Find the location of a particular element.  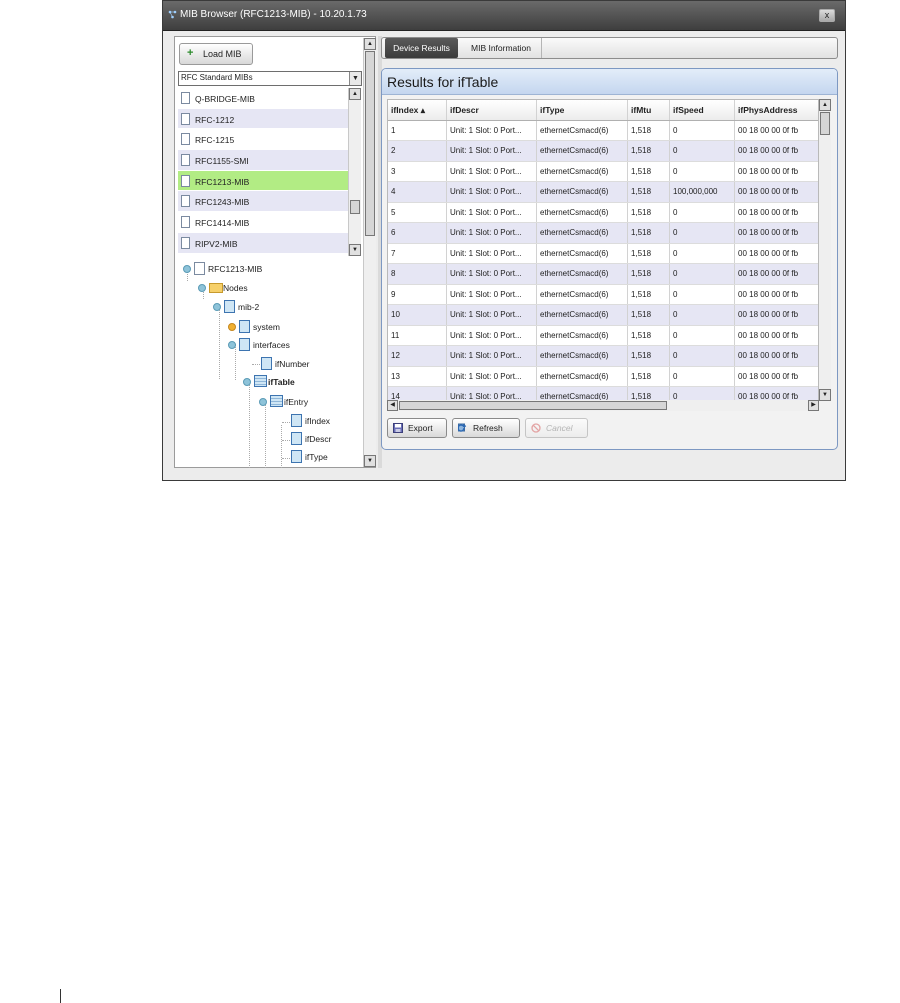

tree-scrollbar: ▲ ▼ is located at coordinates (369, 252).